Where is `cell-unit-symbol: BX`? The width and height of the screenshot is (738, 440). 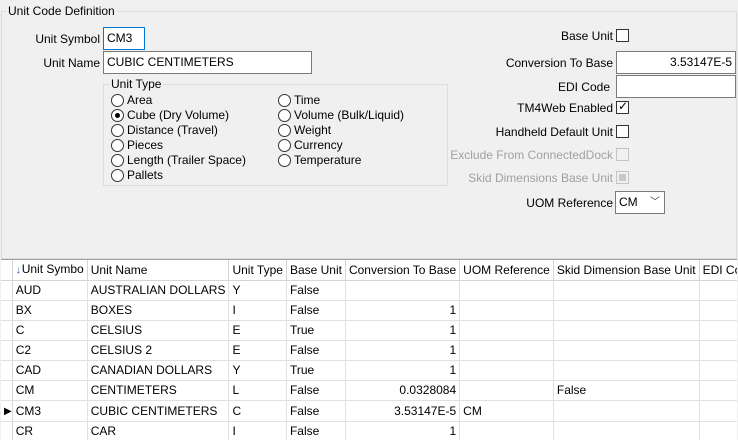
cell-unit-symbol: BX is located at coordinates (50, 310).